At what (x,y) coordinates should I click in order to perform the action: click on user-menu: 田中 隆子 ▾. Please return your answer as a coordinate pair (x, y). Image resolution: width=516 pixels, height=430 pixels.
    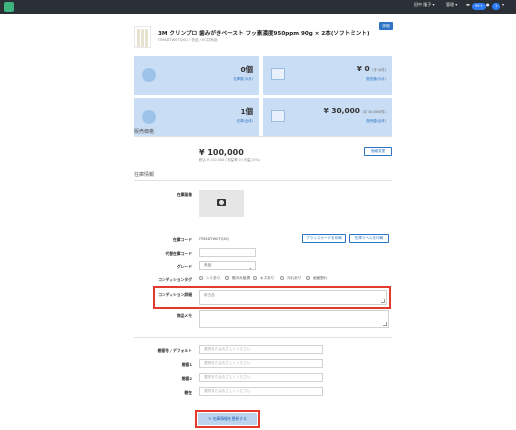
    Looking at the image, I should click on (424, 5).